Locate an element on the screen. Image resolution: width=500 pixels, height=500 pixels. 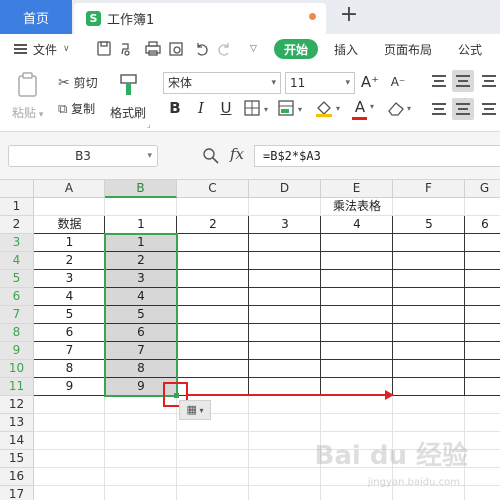
cell-c1 is located at coordinates (213, 207).